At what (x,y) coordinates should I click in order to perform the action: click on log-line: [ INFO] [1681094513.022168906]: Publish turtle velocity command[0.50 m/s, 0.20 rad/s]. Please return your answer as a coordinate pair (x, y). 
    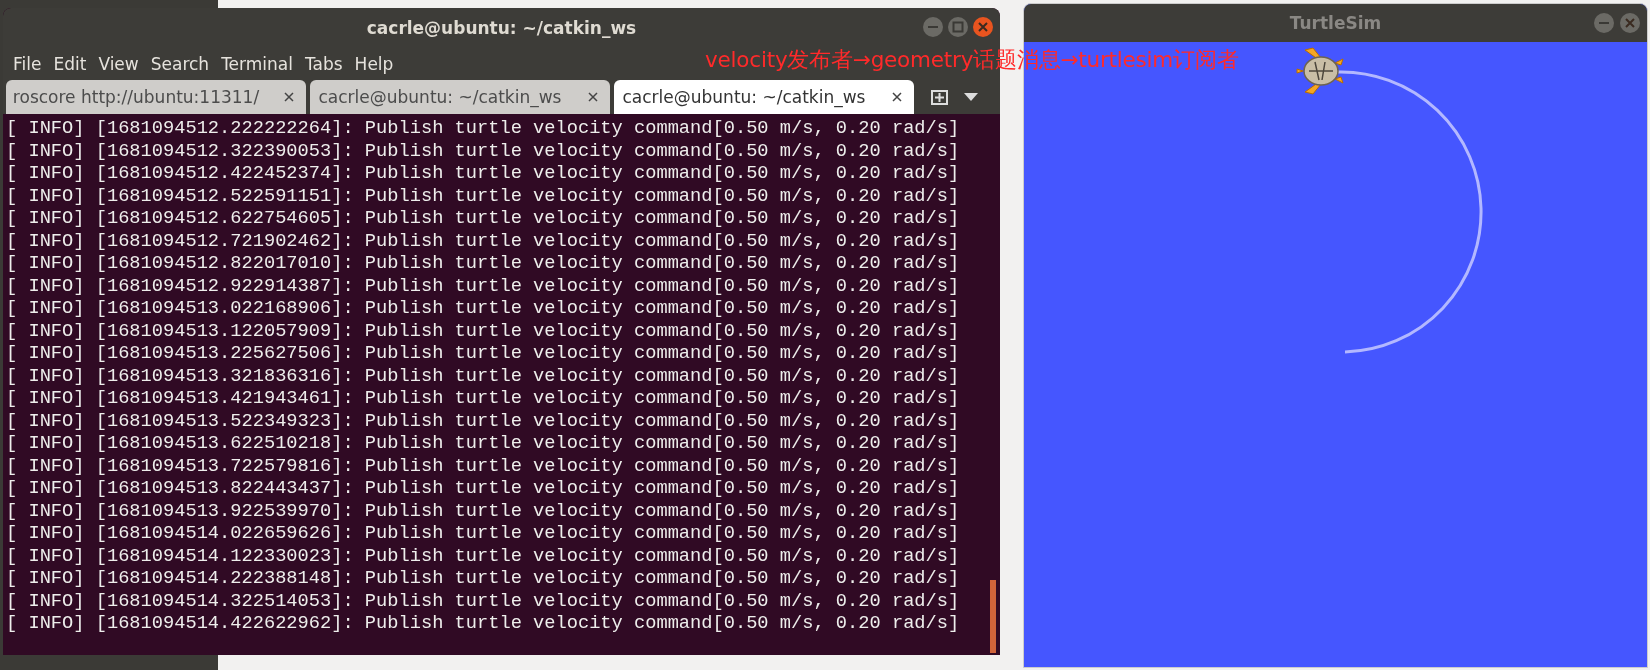
    Looking at the image, I should click on (483, 308).